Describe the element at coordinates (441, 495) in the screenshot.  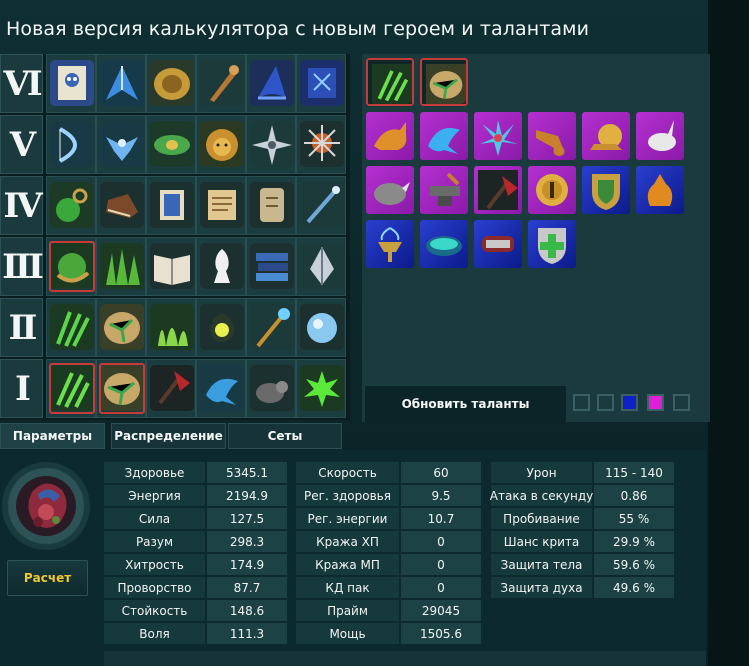
I see `stat-value: 9.5` at that location.